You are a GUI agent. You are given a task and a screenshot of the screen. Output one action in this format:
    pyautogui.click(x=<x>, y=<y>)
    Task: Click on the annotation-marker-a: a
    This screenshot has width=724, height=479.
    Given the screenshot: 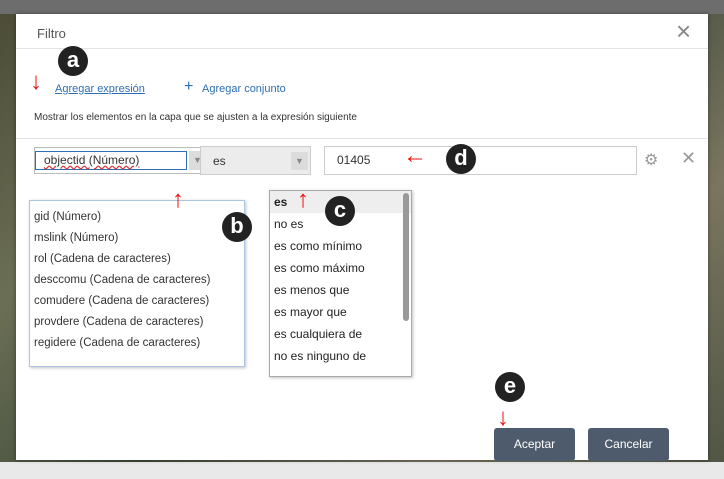 What is the action you would take?
    pyautogui.click(x=73, y=61)
    